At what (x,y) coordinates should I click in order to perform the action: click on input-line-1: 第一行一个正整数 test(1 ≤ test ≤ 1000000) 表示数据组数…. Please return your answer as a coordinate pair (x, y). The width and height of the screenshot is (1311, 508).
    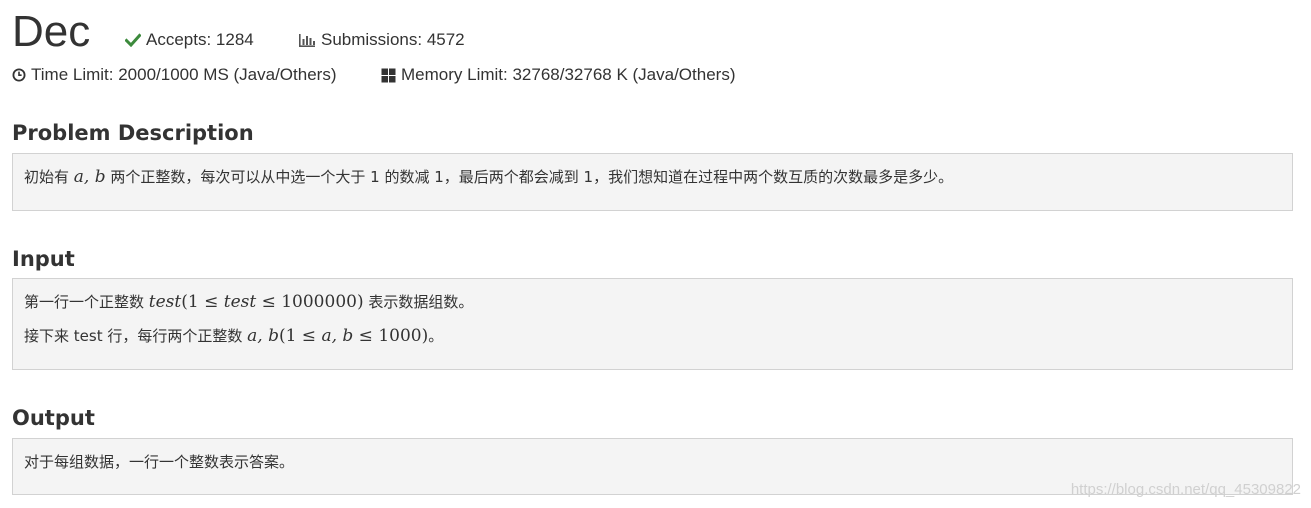
    Looking at the image, I should click on (652, 302).